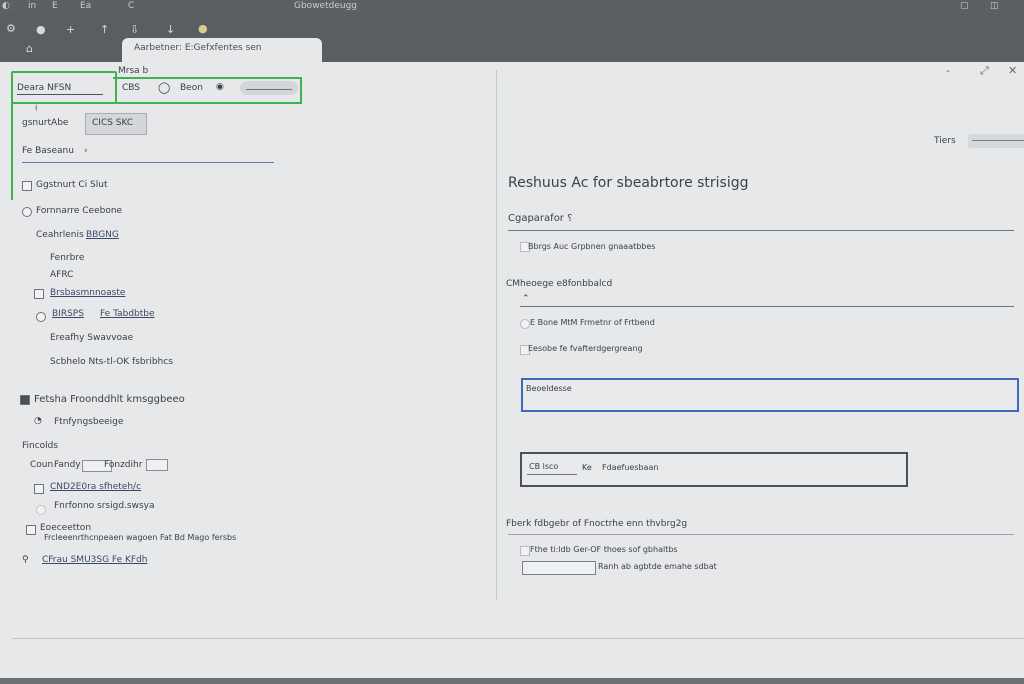  I want to click on row3-label: Ceahrlenis, so click(60, 235).